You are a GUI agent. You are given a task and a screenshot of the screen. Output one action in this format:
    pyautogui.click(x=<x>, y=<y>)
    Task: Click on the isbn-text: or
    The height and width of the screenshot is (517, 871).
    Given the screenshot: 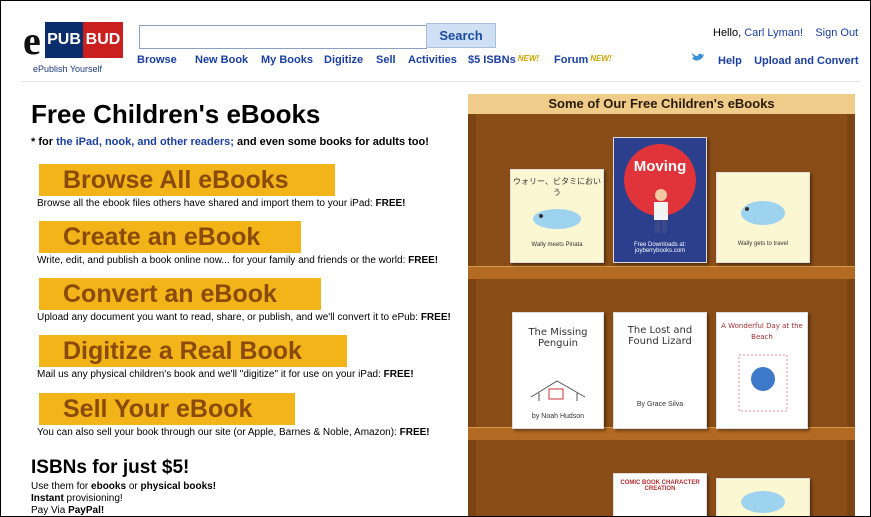 What is the action you would take?
    pyautogui.click(x=133, y=486)
    